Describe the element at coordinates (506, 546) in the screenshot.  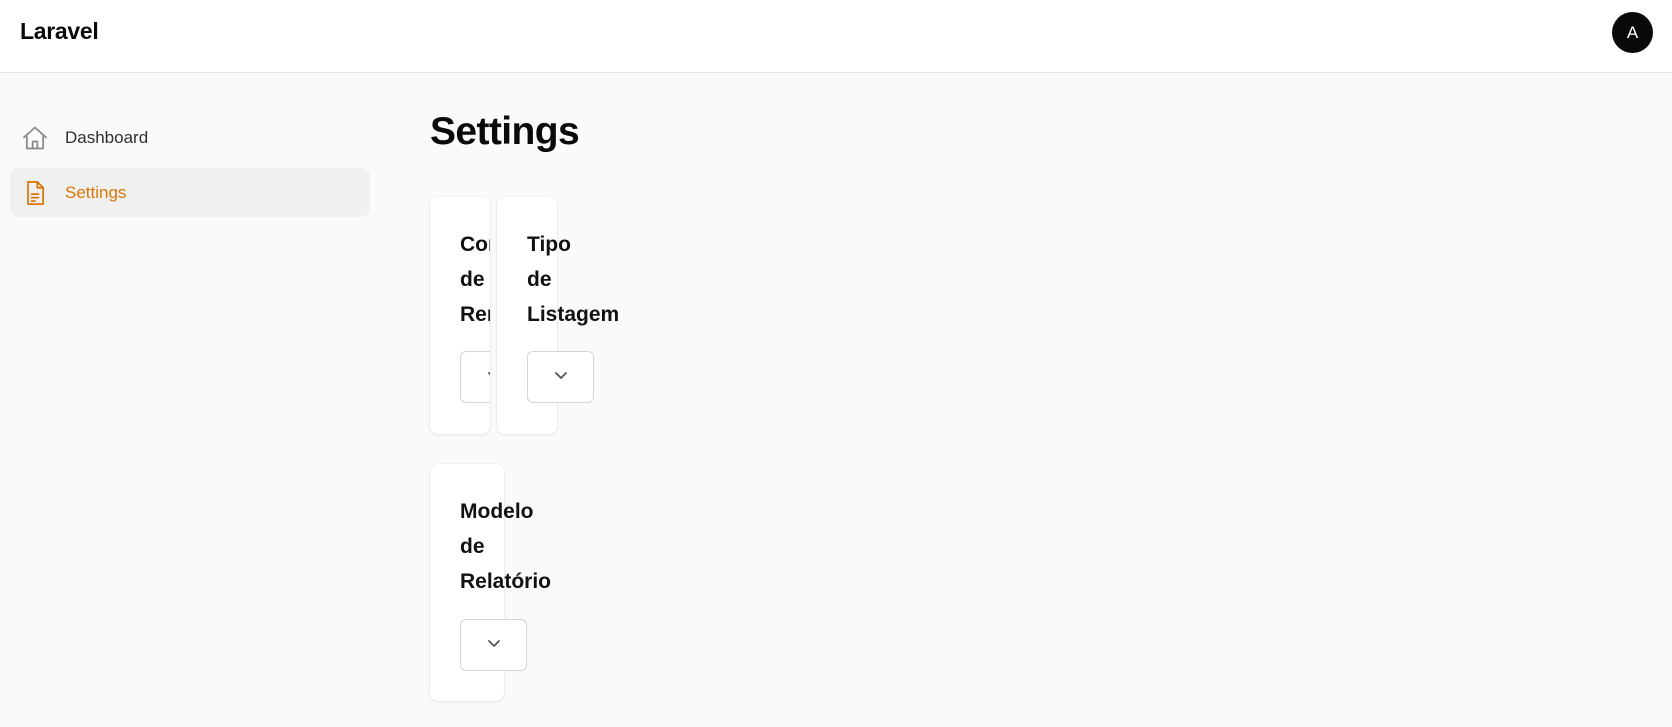
I see `card-label: Modelo de Relatório` at that location.